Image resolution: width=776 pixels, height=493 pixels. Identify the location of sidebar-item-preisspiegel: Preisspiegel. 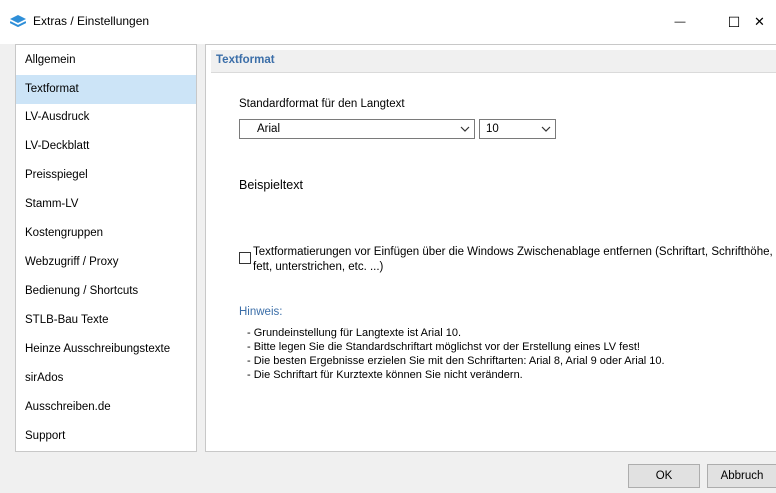
(106, 175).